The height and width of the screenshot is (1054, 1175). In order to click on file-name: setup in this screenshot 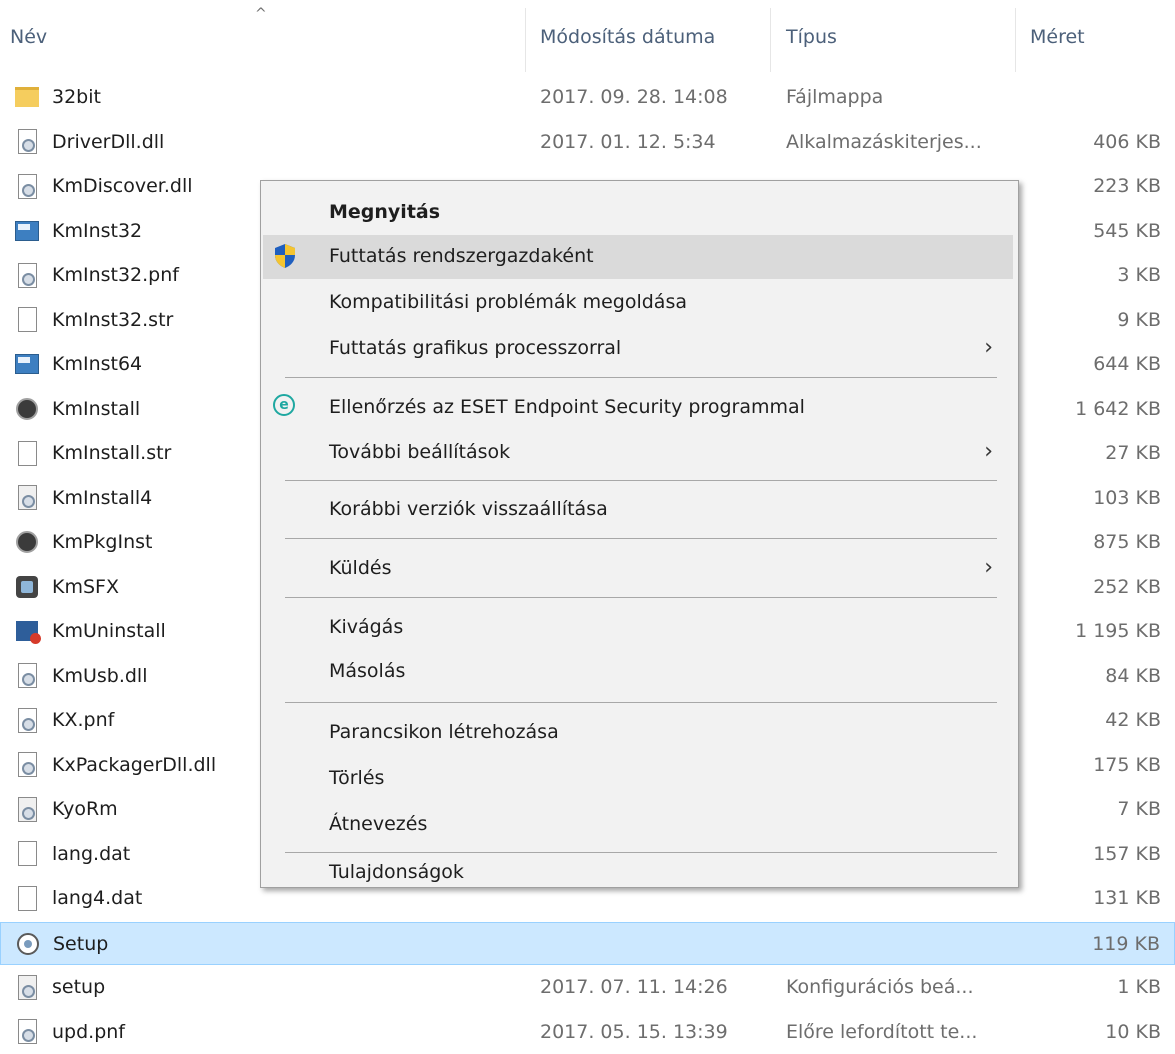, I will do `click(79, 987)`.